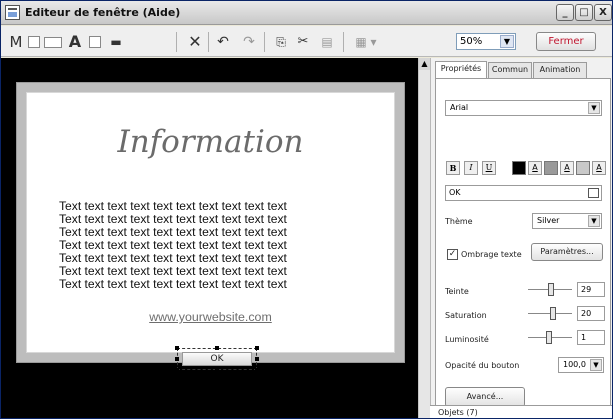  What do you see at coordinates (281, 42) in the screenshot?
I see `copy-icon: ⎘` at bounding box center [281, 42].